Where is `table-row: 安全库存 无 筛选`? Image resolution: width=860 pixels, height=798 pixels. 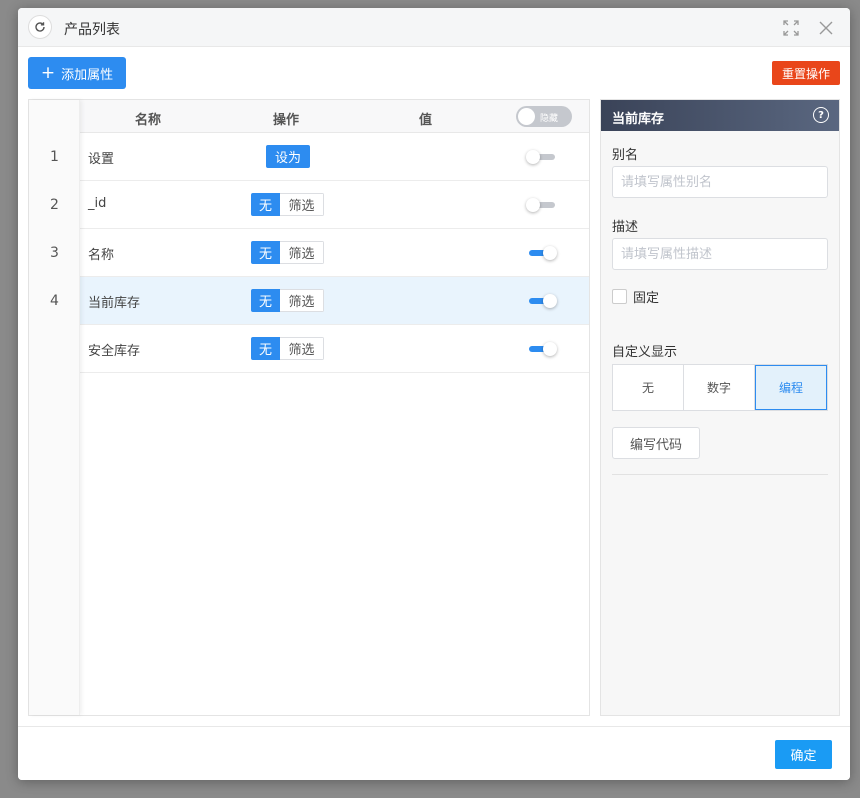 table-row: 安全库存 无 筛选 is located at coordinates (309, 349).